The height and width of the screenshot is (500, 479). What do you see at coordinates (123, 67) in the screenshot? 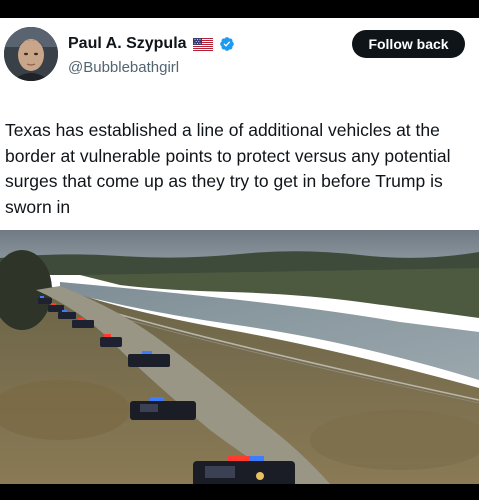
I see `author-handle: @Bubblebathgirl` at bounding box center [123, 67].